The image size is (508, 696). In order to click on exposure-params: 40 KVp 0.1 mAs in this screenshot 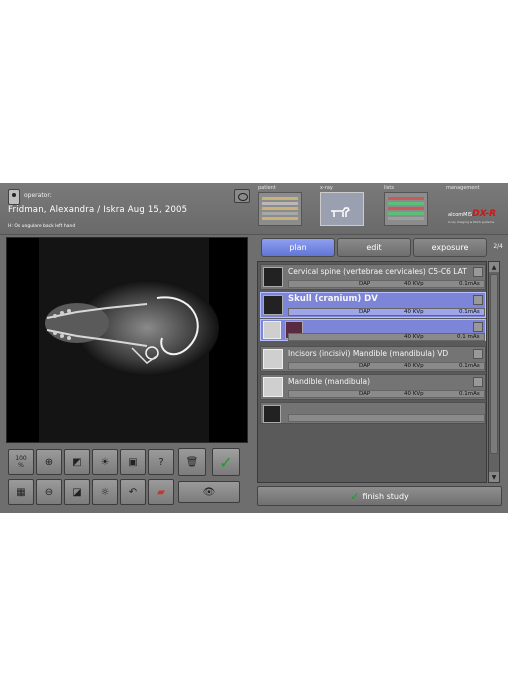, I will do `click(386, 337)`.